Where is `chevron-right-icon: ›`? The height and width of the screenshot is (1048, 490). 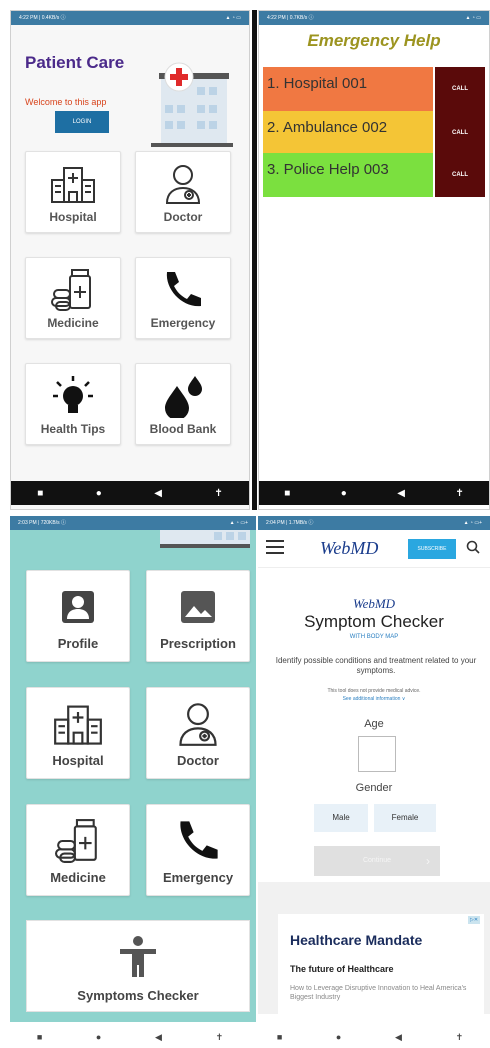 chevron-right-icon: › is located at coordinates (428, 861).